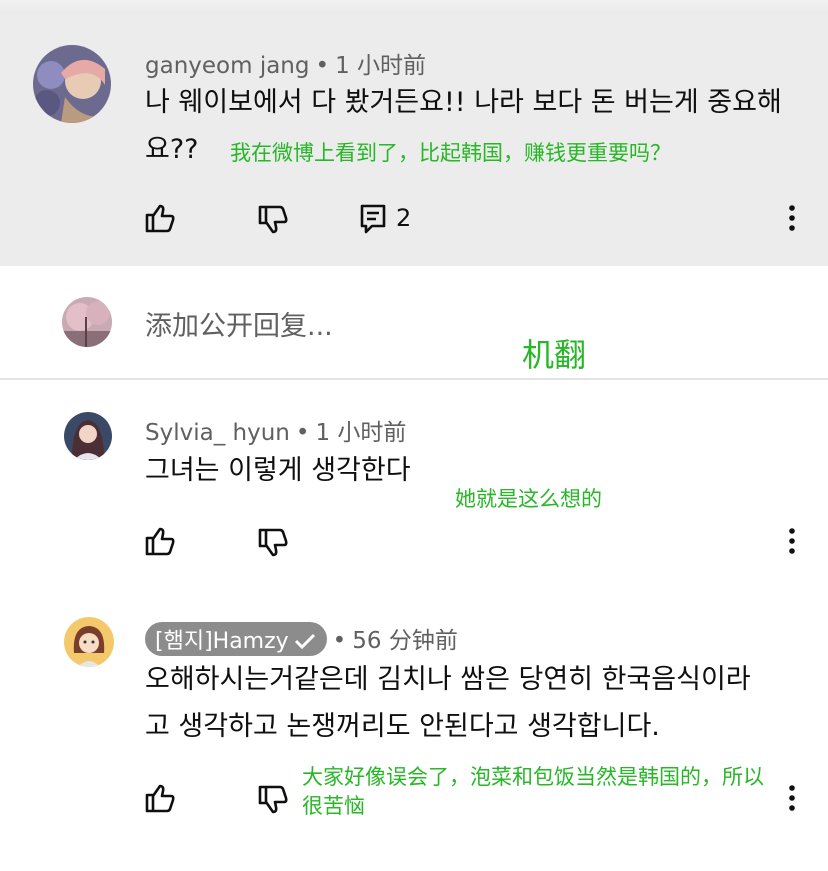 This screenshot has height=871, width=828. Describe the element at coordinates (403, 218) in the screenshot. I see `reply-count: 2` at that location.